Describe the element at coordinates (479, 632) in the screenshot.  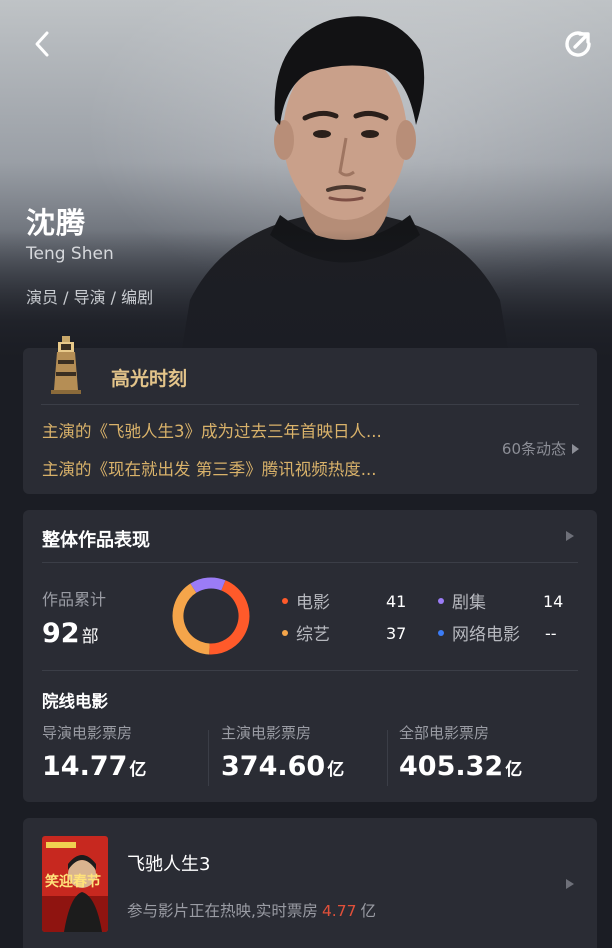
I see `legend-item-web-movie: 网络电影` at that location.